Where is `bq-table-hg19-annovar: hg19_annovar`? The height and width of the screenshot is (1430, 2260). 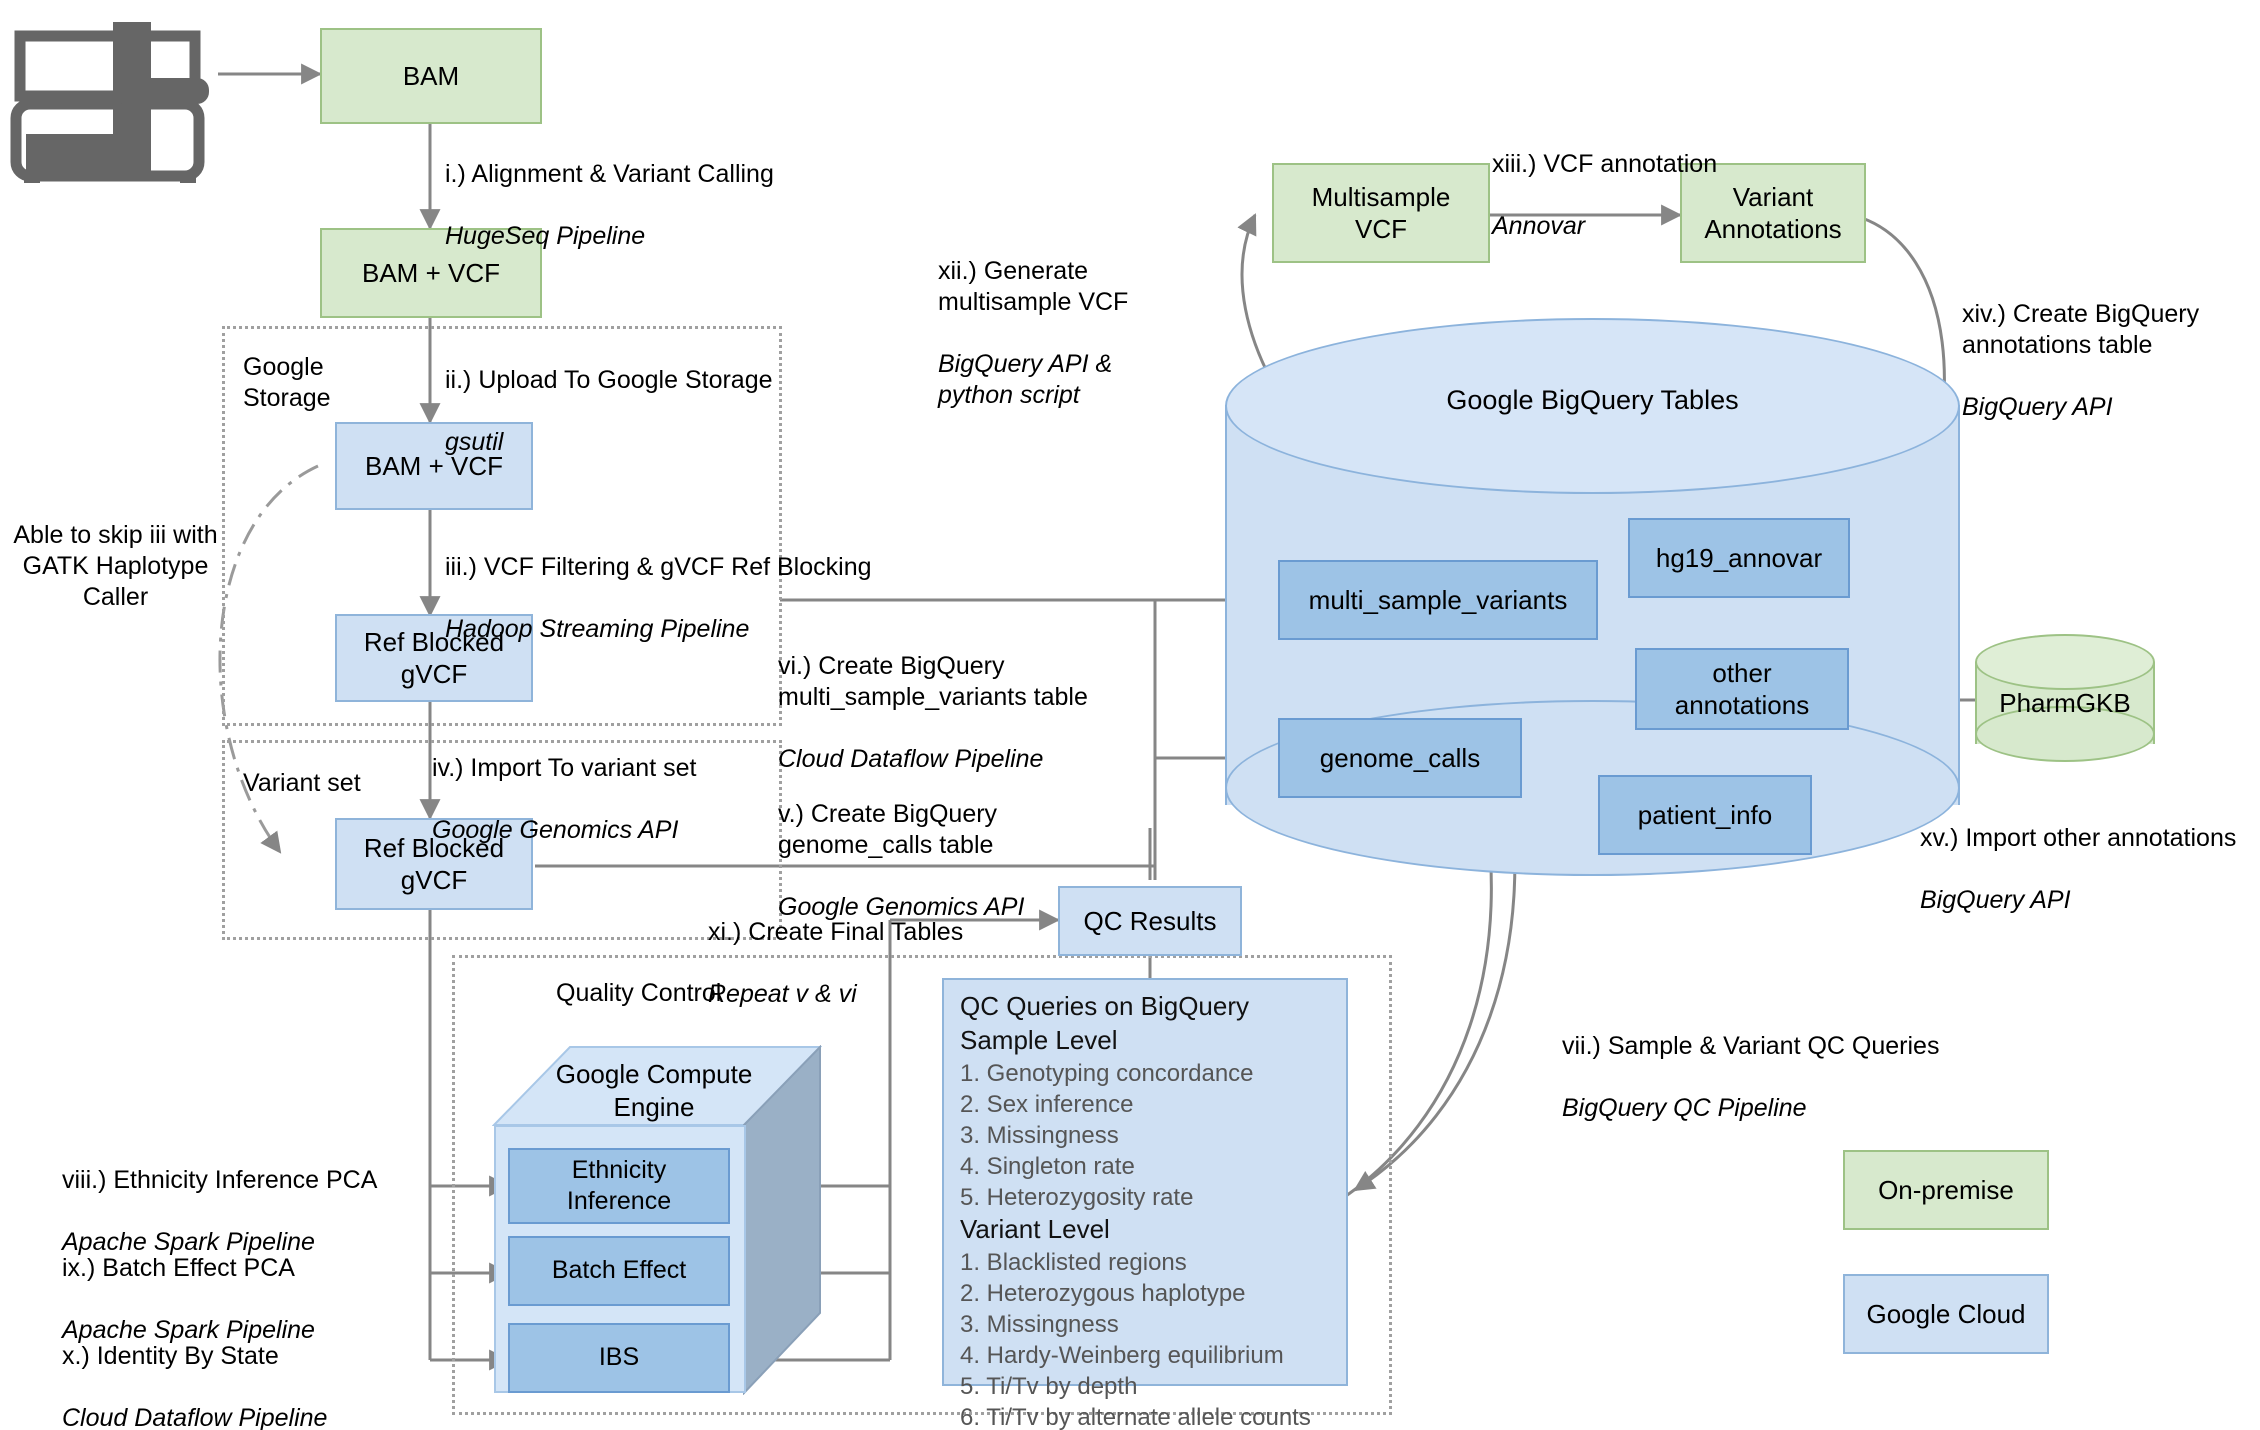
bq-table-hg19-annovar: hg19_annovar is located at coordinates (1739, 558).